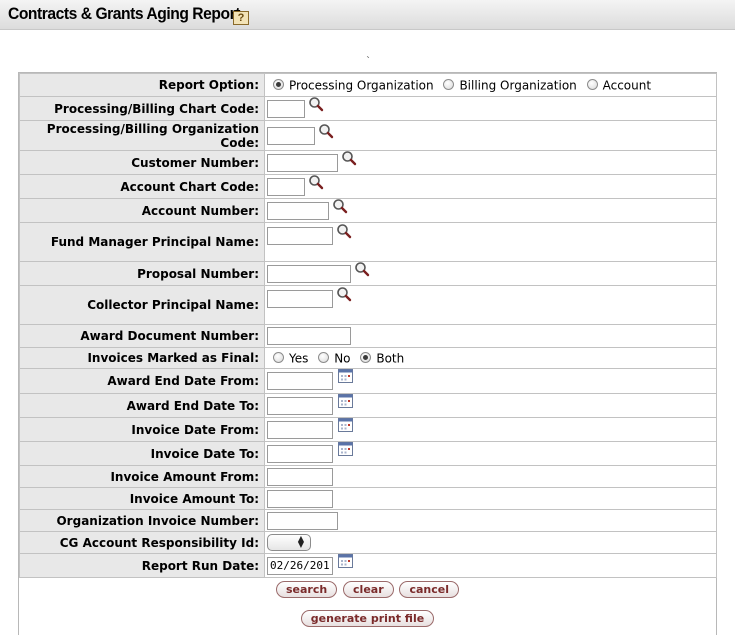  What do you see at coordinates (368, 135) in the screenshot?
I see `row-org-code: Processing/Billing Organization Code:` at bounding box center [368, 135].